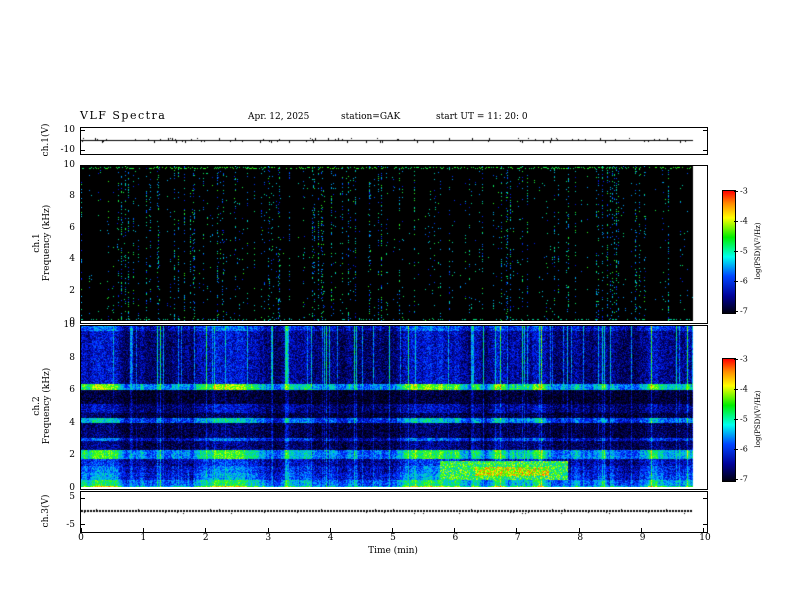  What do you see at coordinates (205, 538) in the screenshot?
I see `x-tick-label: 2` at bounding box center [205, 538].